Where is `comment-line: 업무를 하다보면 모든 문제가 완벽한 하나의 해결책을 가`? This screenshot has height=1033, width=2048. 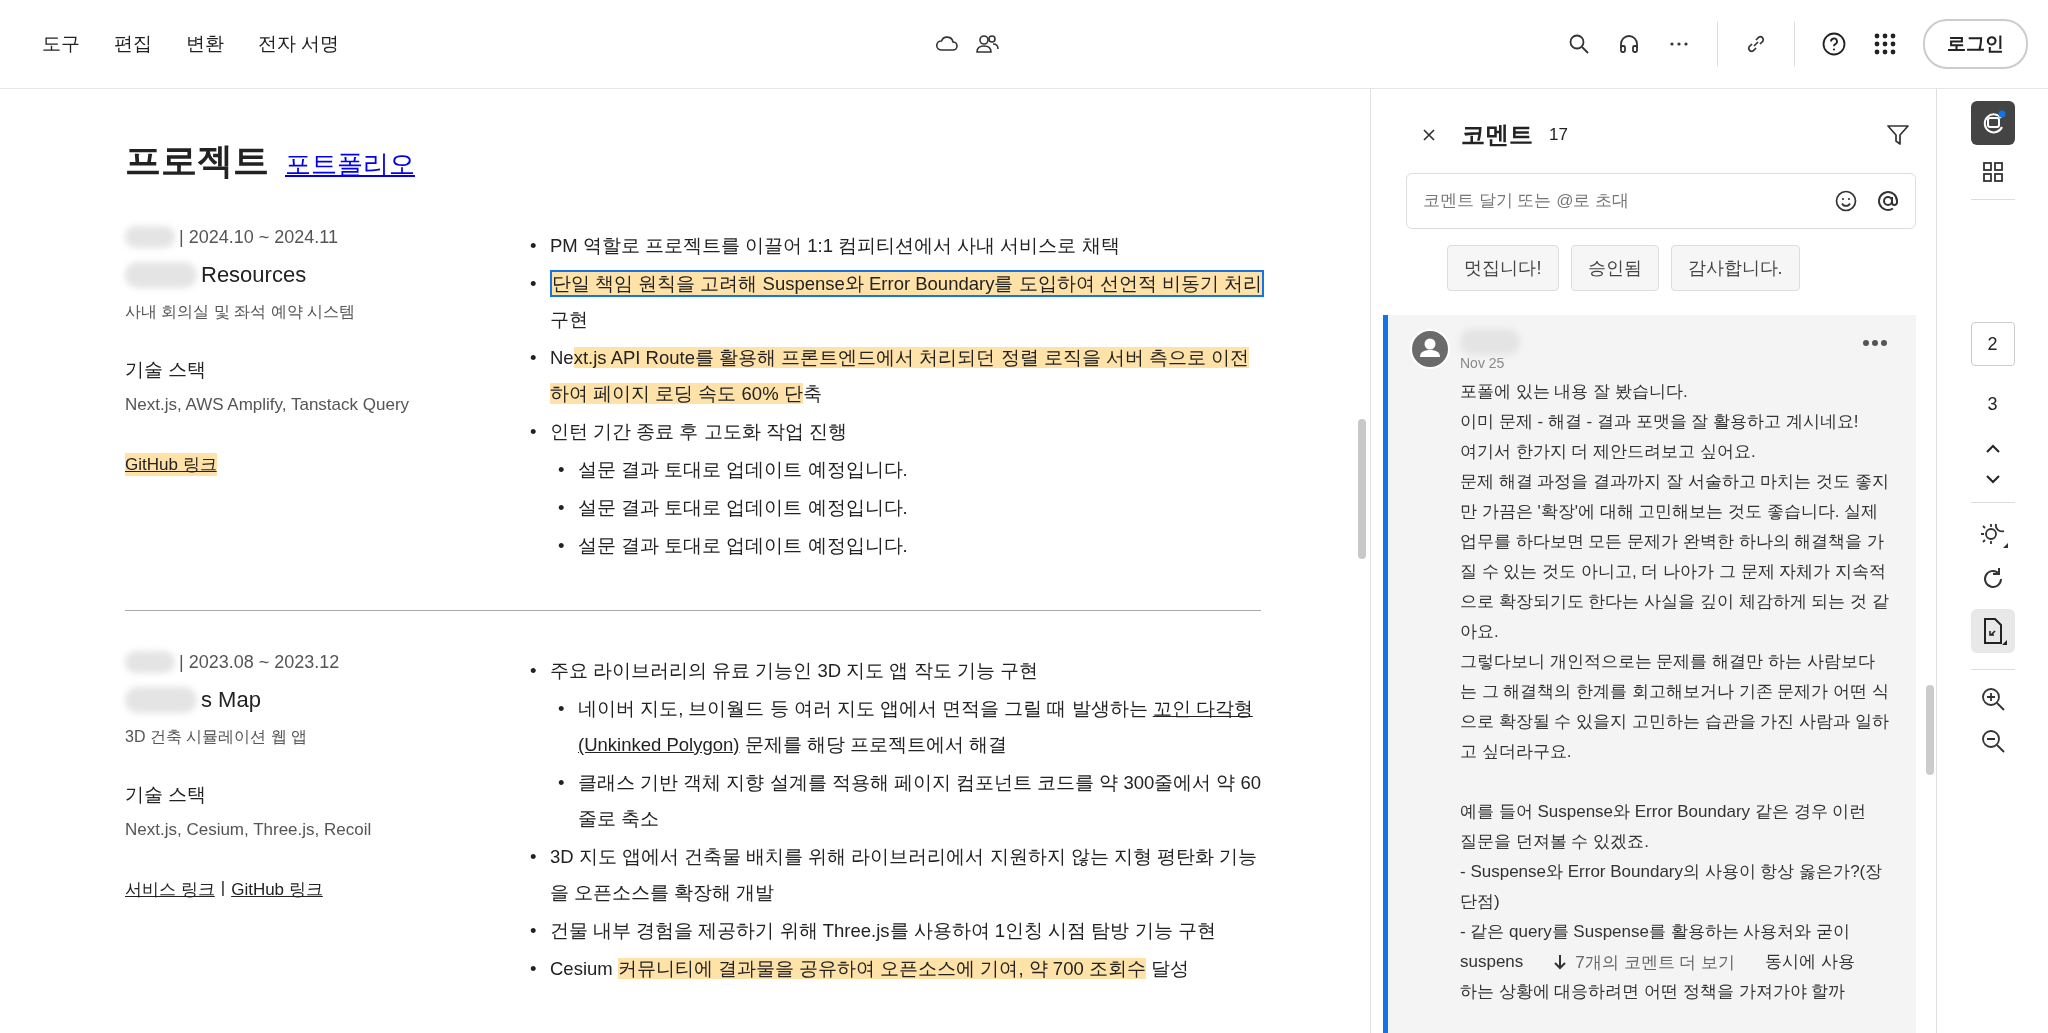
comment-line: 업무를 하다보면 모든 문제가 완벽한 하나의 해결책을 가 is located at coordinates (1673, 542).